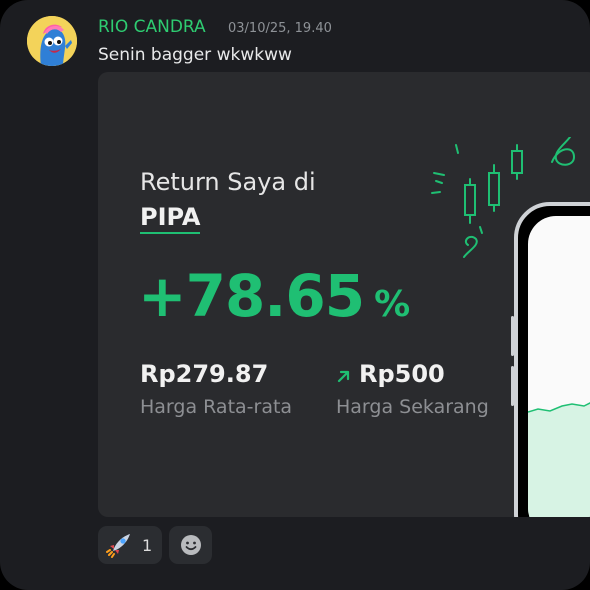 The image size is (590, 590). Describe the element at coordinates (228, 182) in the screenshot. I see `embed-title: Return Saya di` at that location.